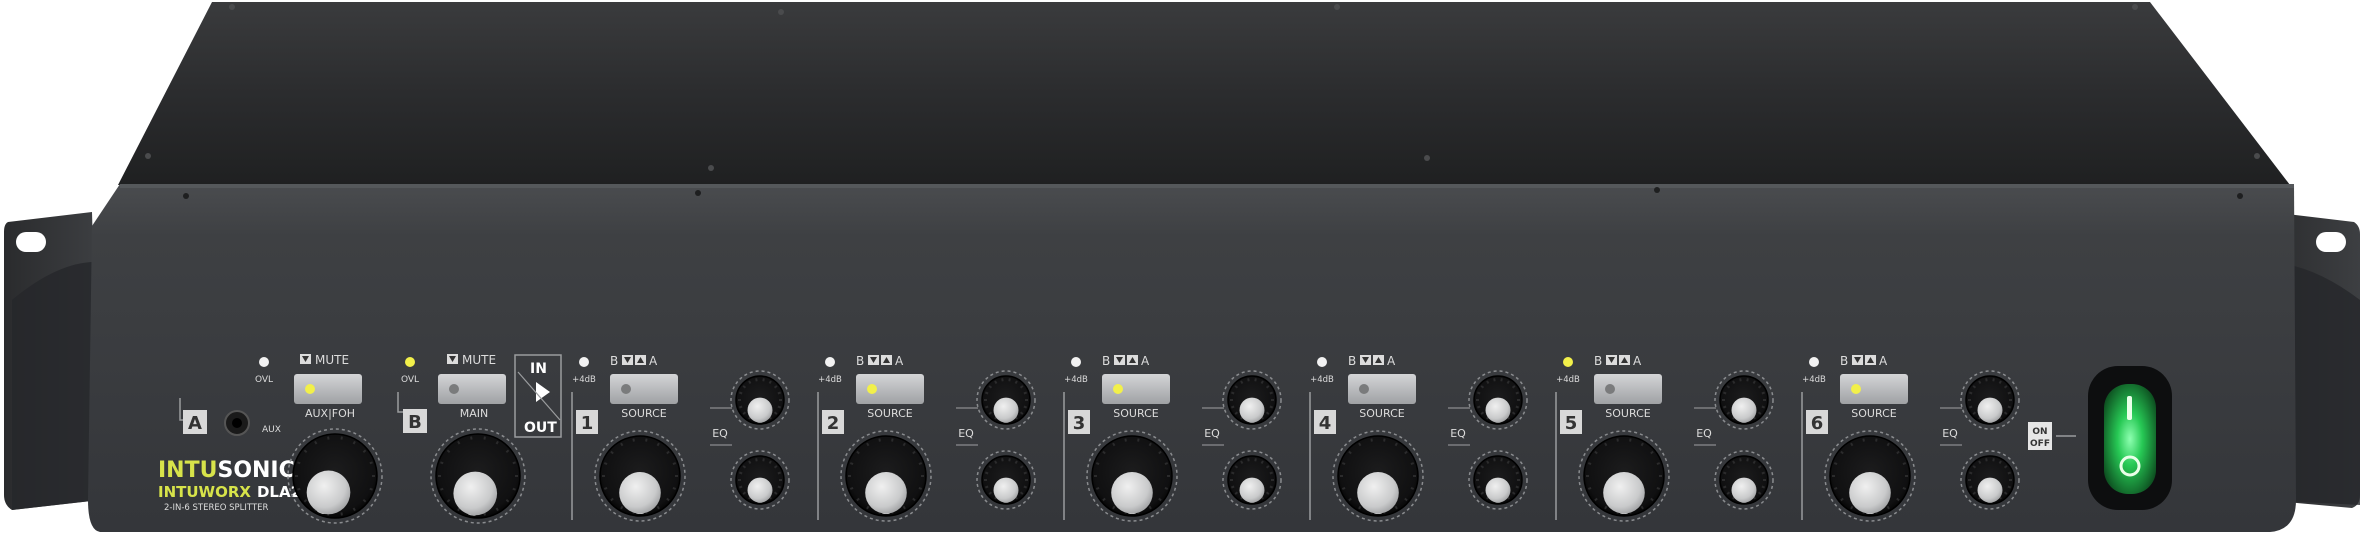 The image size is (2362, 537). I want to click on source-led, so click(1364, 389).